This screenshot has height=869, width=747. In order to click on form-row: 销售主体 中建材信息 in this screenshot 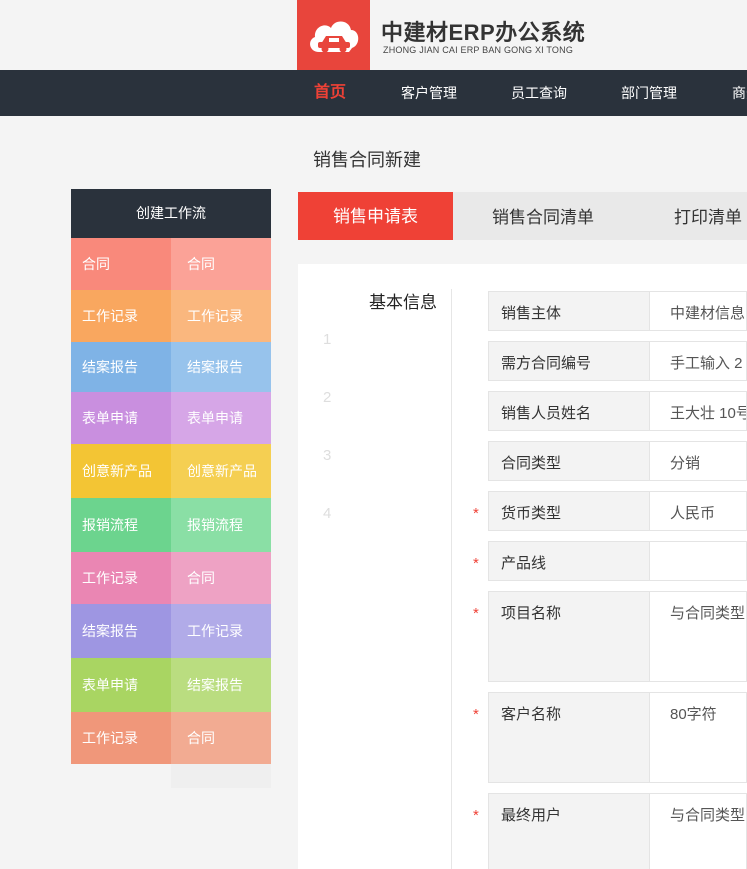, I will do `click(617, 311)`.